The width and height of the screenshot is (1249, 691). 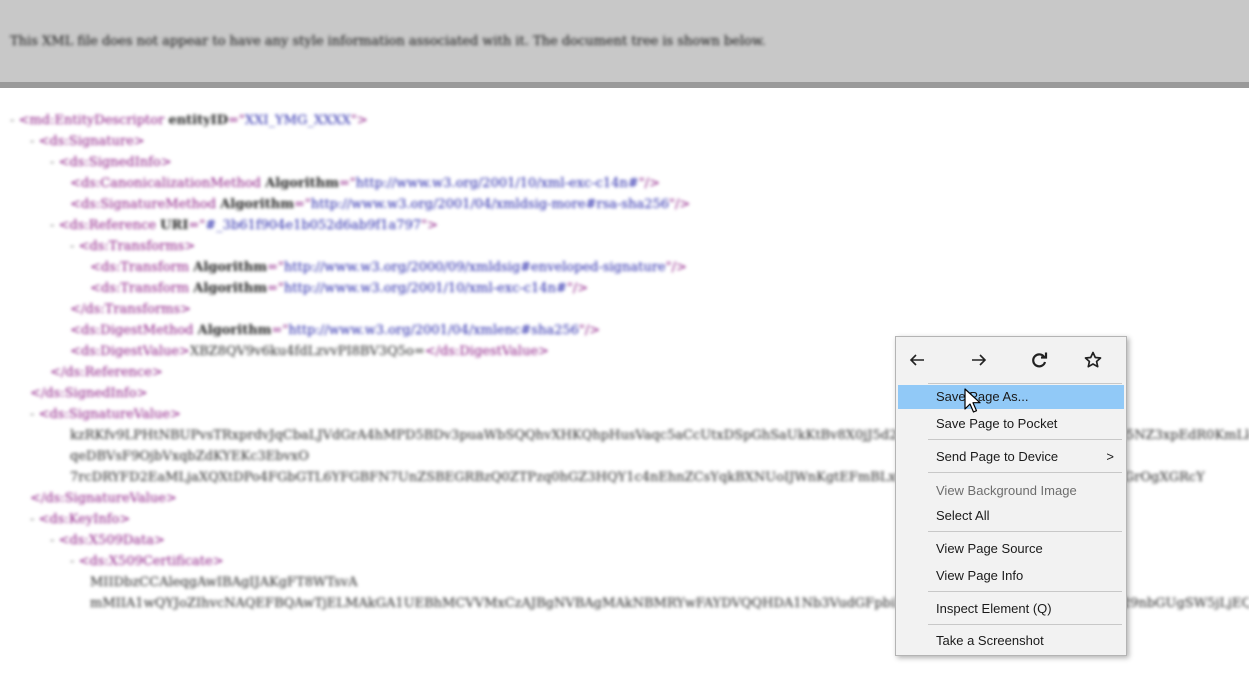 What do you see at coordinates (174, 225) in the screenshot?
I see `xml-token-attr: URI` at bounding box center [174, 225].